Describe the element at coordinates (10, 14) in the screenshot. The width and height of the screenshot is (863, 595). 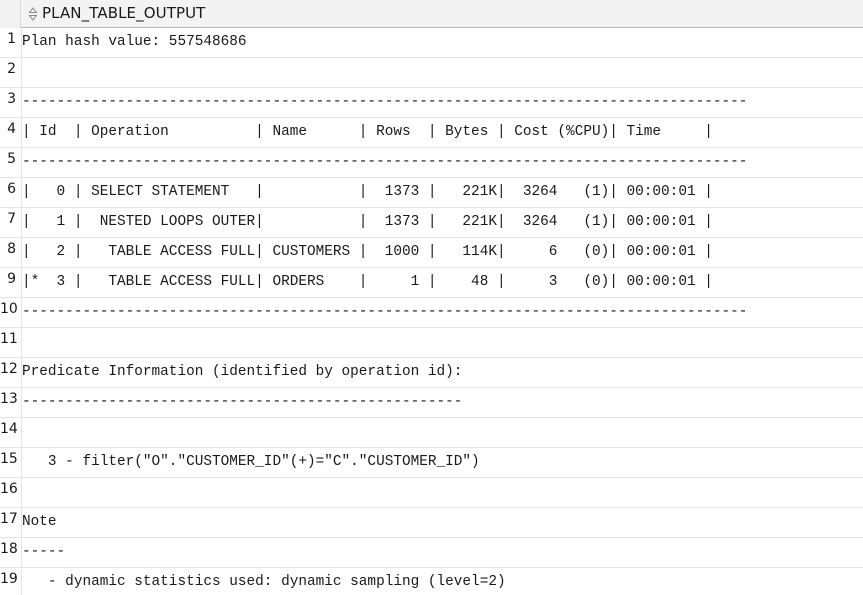
I see `row-number-header` at that location.